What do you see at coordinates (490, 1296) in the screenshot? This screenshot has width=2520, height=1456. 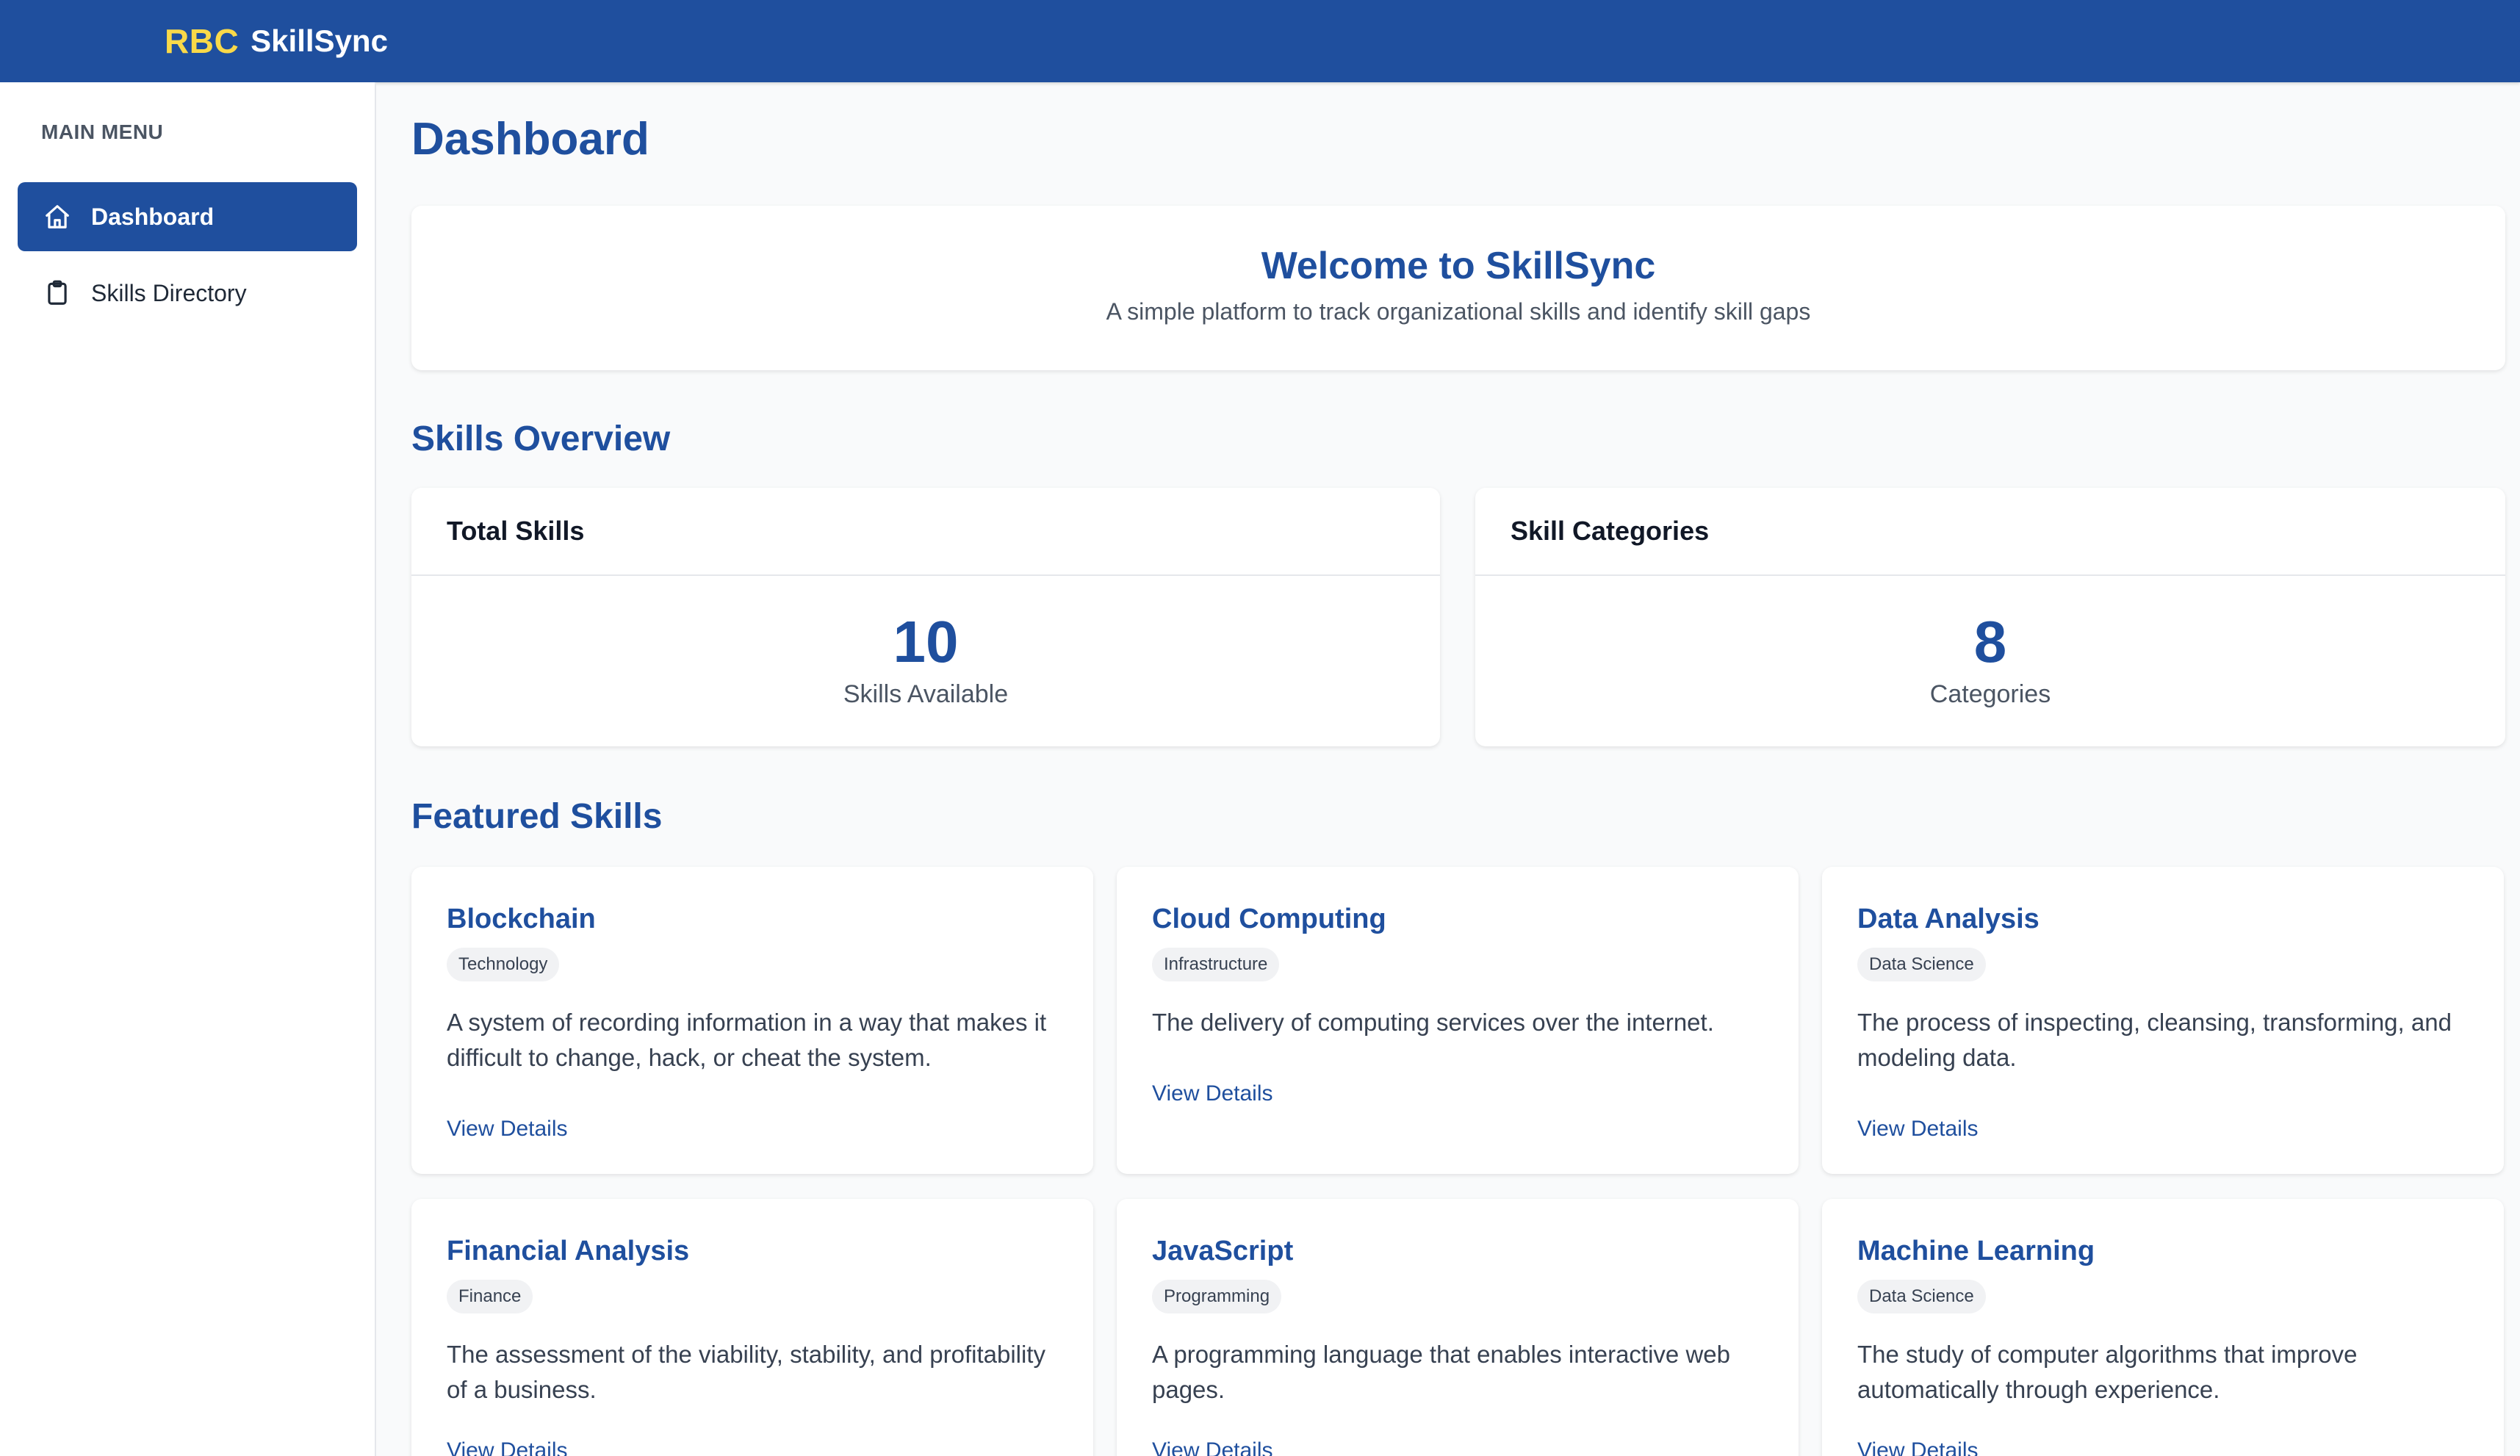 I see `category-badge: Finance` at bounding box center [490, 1296].